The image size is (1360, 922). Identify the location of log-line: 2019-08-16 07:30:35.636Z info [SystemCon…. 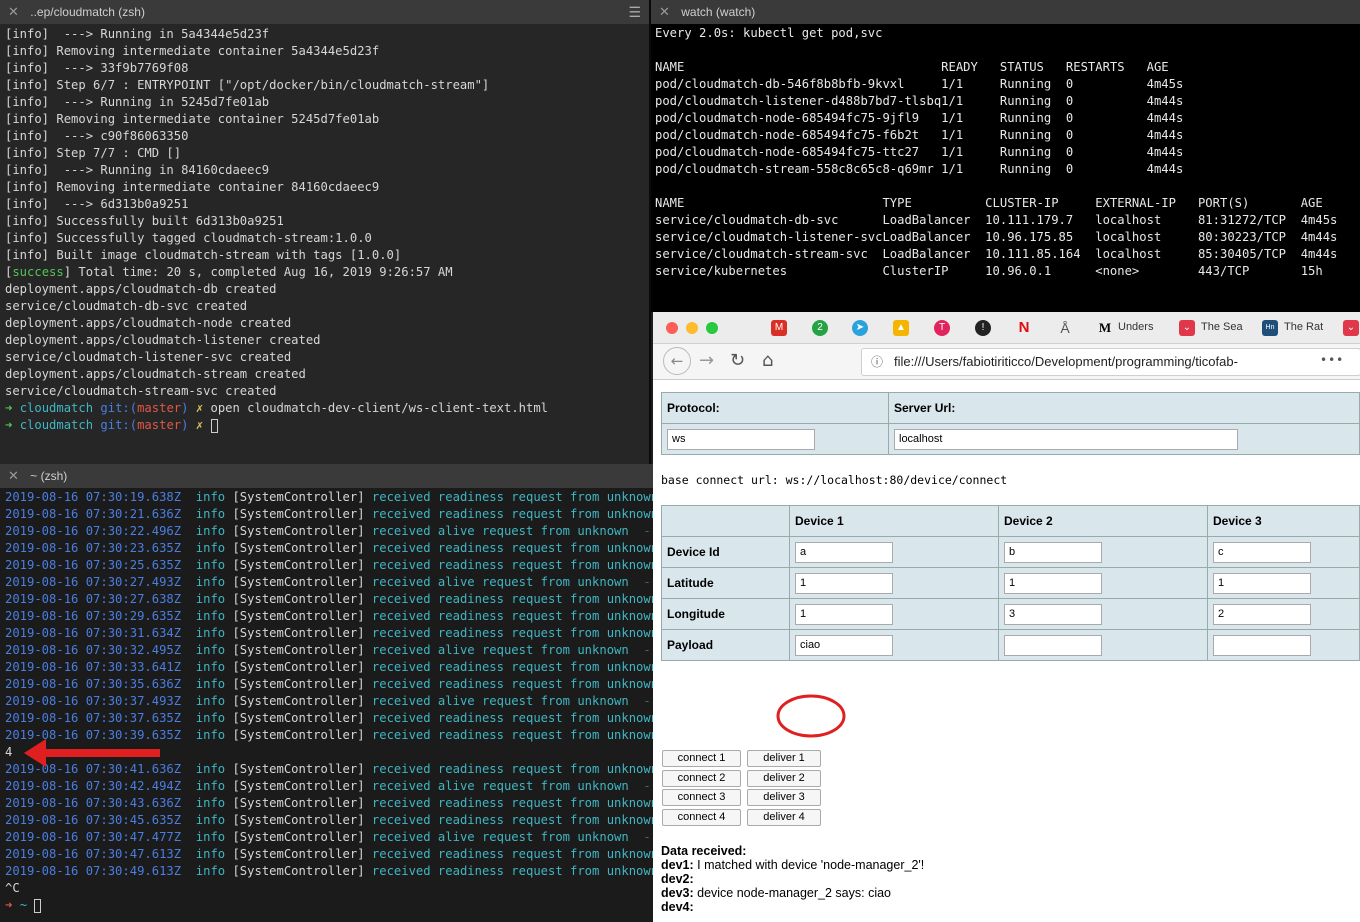
(329, 684).